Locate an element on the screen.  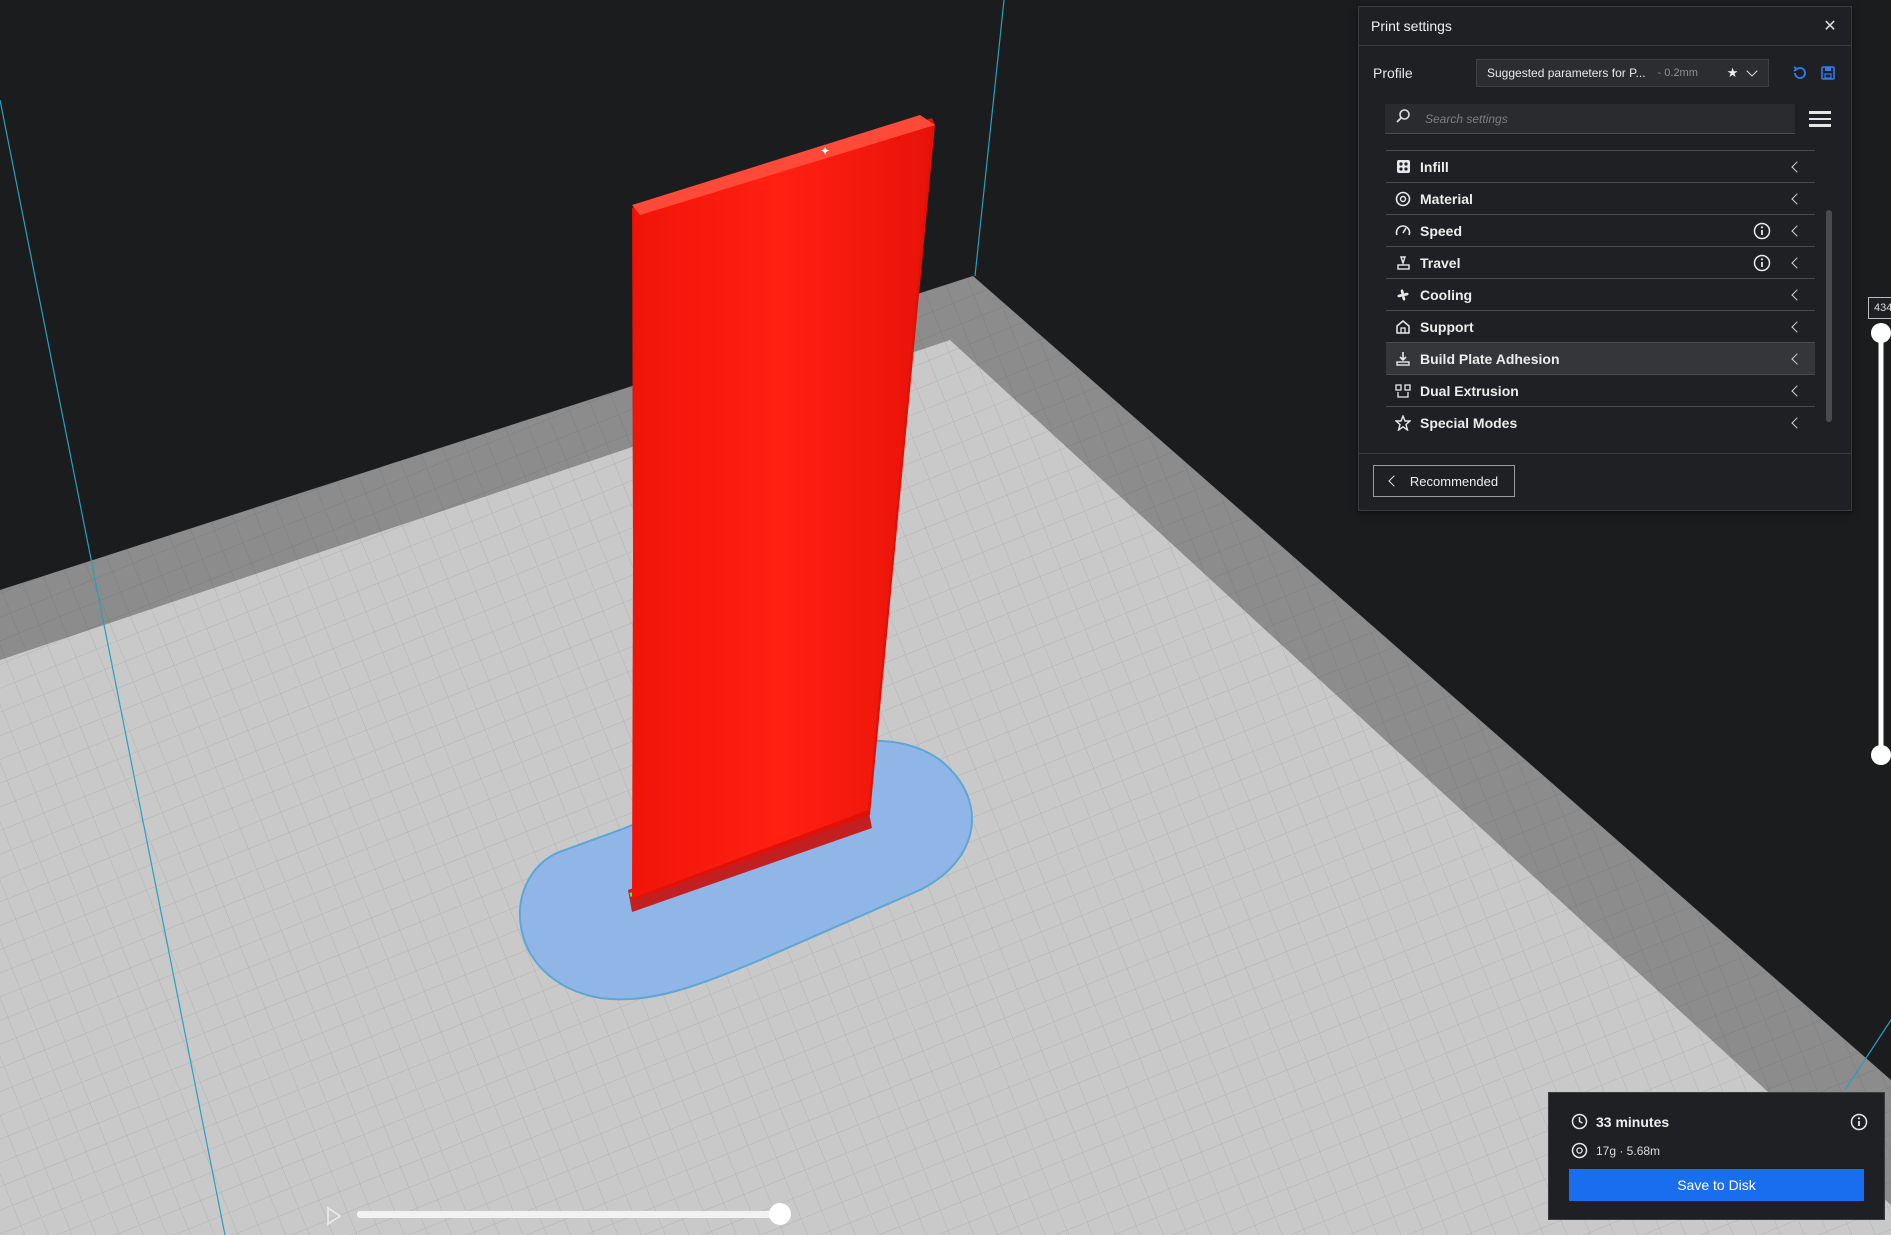
build-volume-edge is located at coordinates (989, 138).